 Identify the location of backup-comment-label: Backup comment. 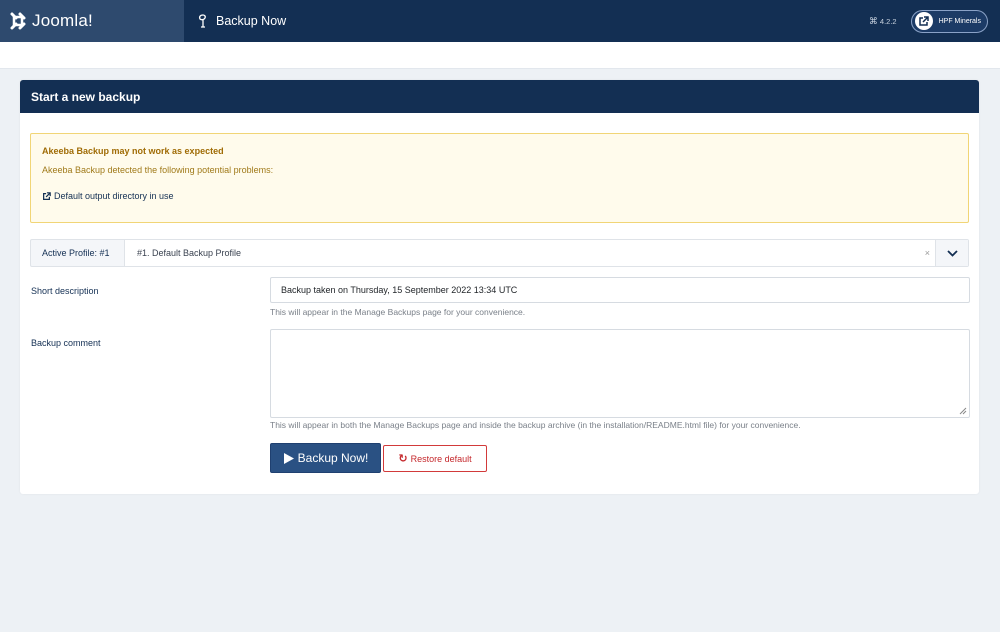
(66, 343).